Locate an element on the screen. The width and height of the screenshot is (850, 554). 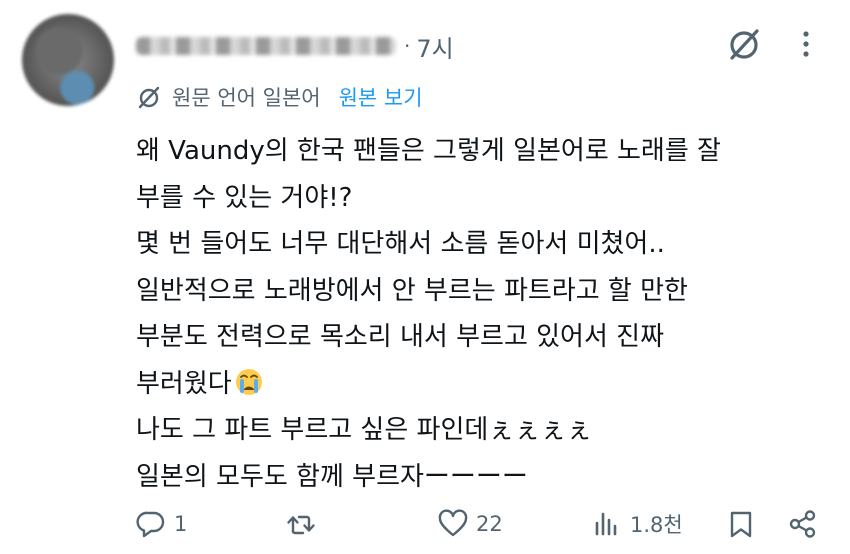
reply-icon is located at coordinates (150, 524).